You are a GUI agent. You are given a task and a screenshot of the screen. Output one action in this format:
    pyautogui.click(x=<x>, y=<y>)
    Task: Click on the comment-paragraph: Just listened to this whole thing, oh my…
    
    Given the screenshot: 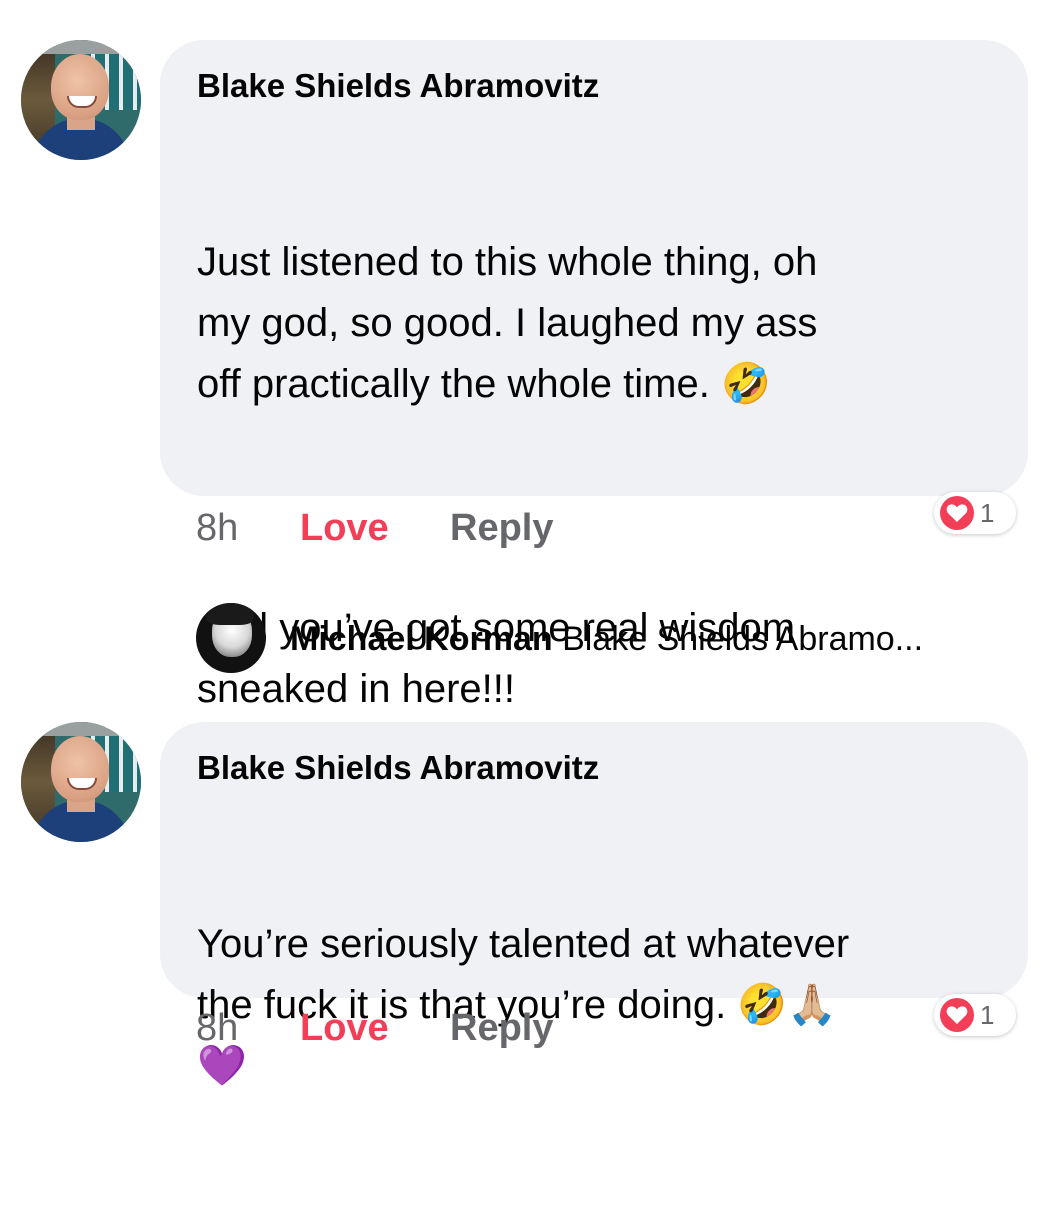 What is the action you would take?
    pyautogui.click(x=507, y=323)
    